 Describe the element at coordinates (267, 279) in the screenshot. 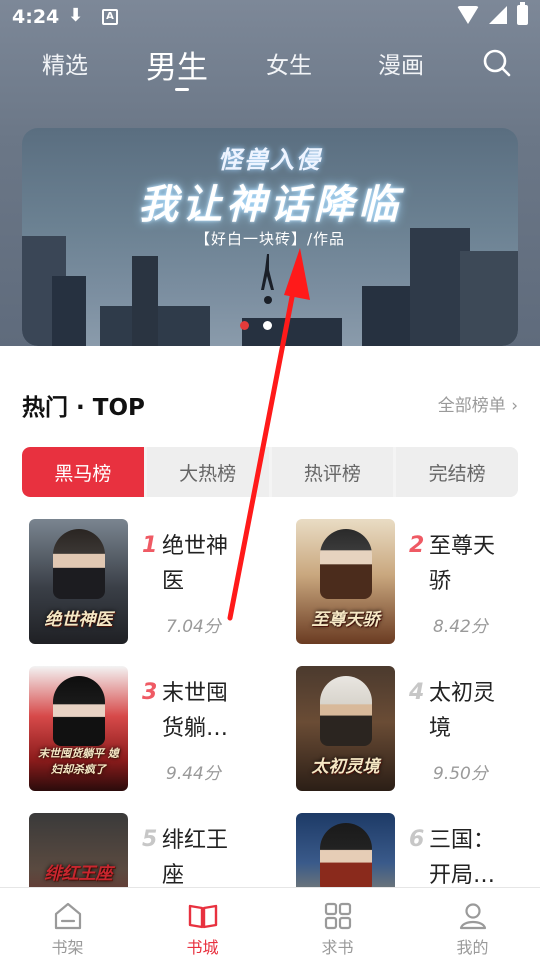

I see `falling-figure-illustration` at that location.